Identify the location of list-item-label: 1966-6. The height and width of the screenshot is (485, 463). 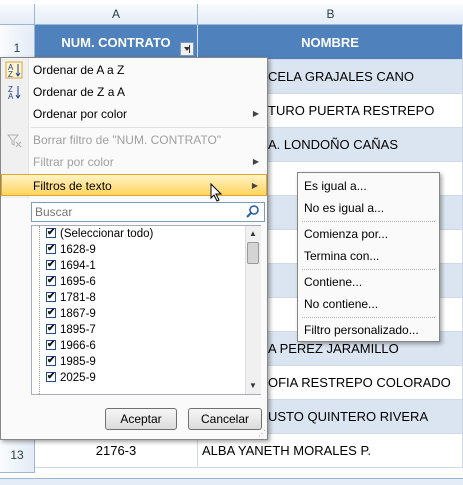
(78, 346).